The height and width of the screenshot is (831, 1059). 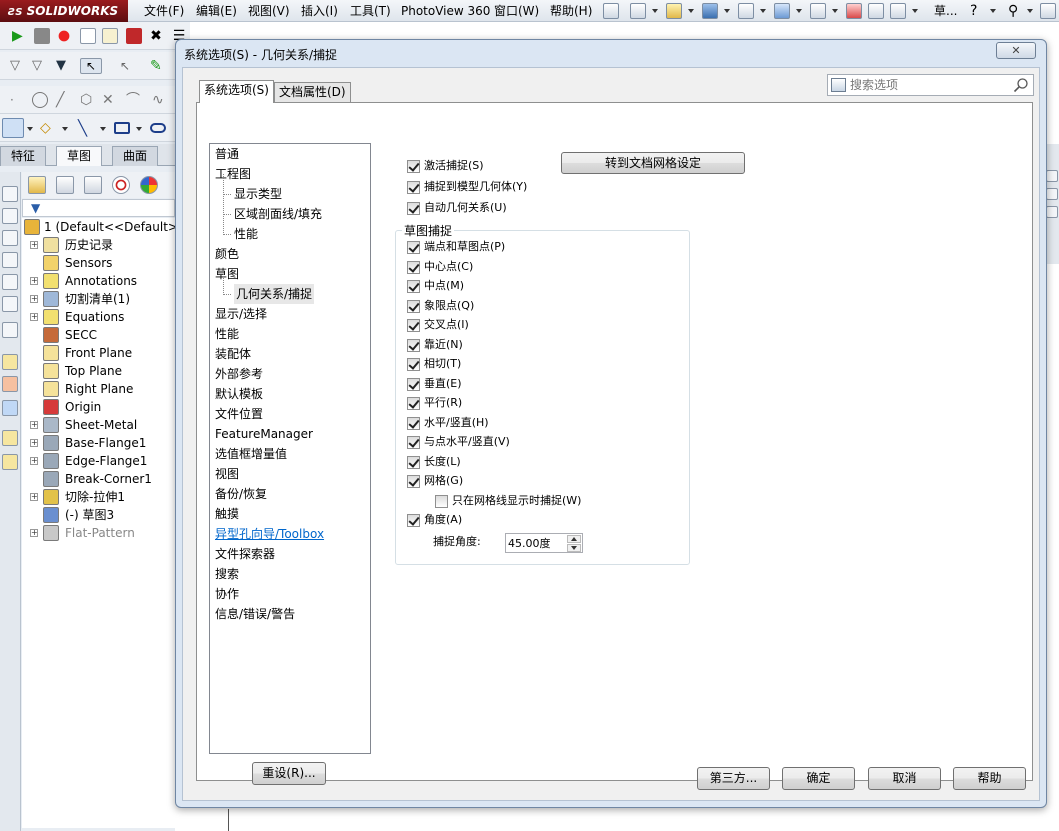 I want to click on new-macro-icon, so click(x=88, y=36).